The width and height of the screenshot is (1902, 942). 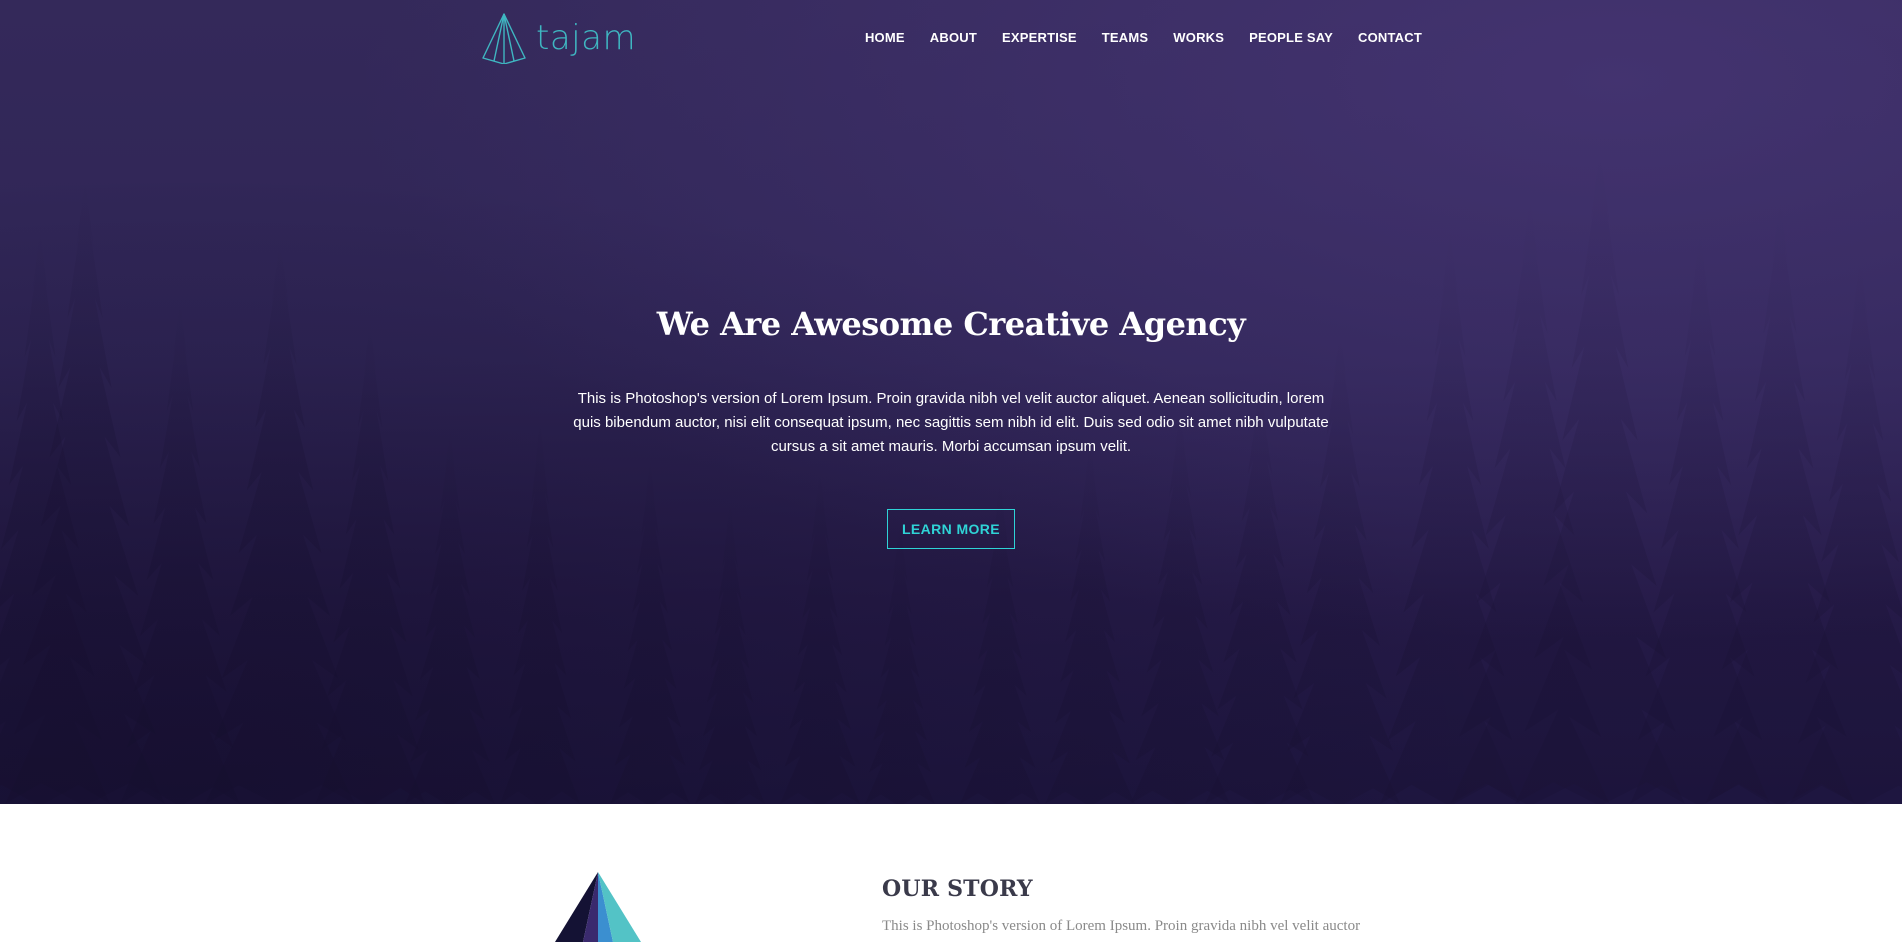 I want to click on brand-logo: tajam, so click(x=558, y=38).